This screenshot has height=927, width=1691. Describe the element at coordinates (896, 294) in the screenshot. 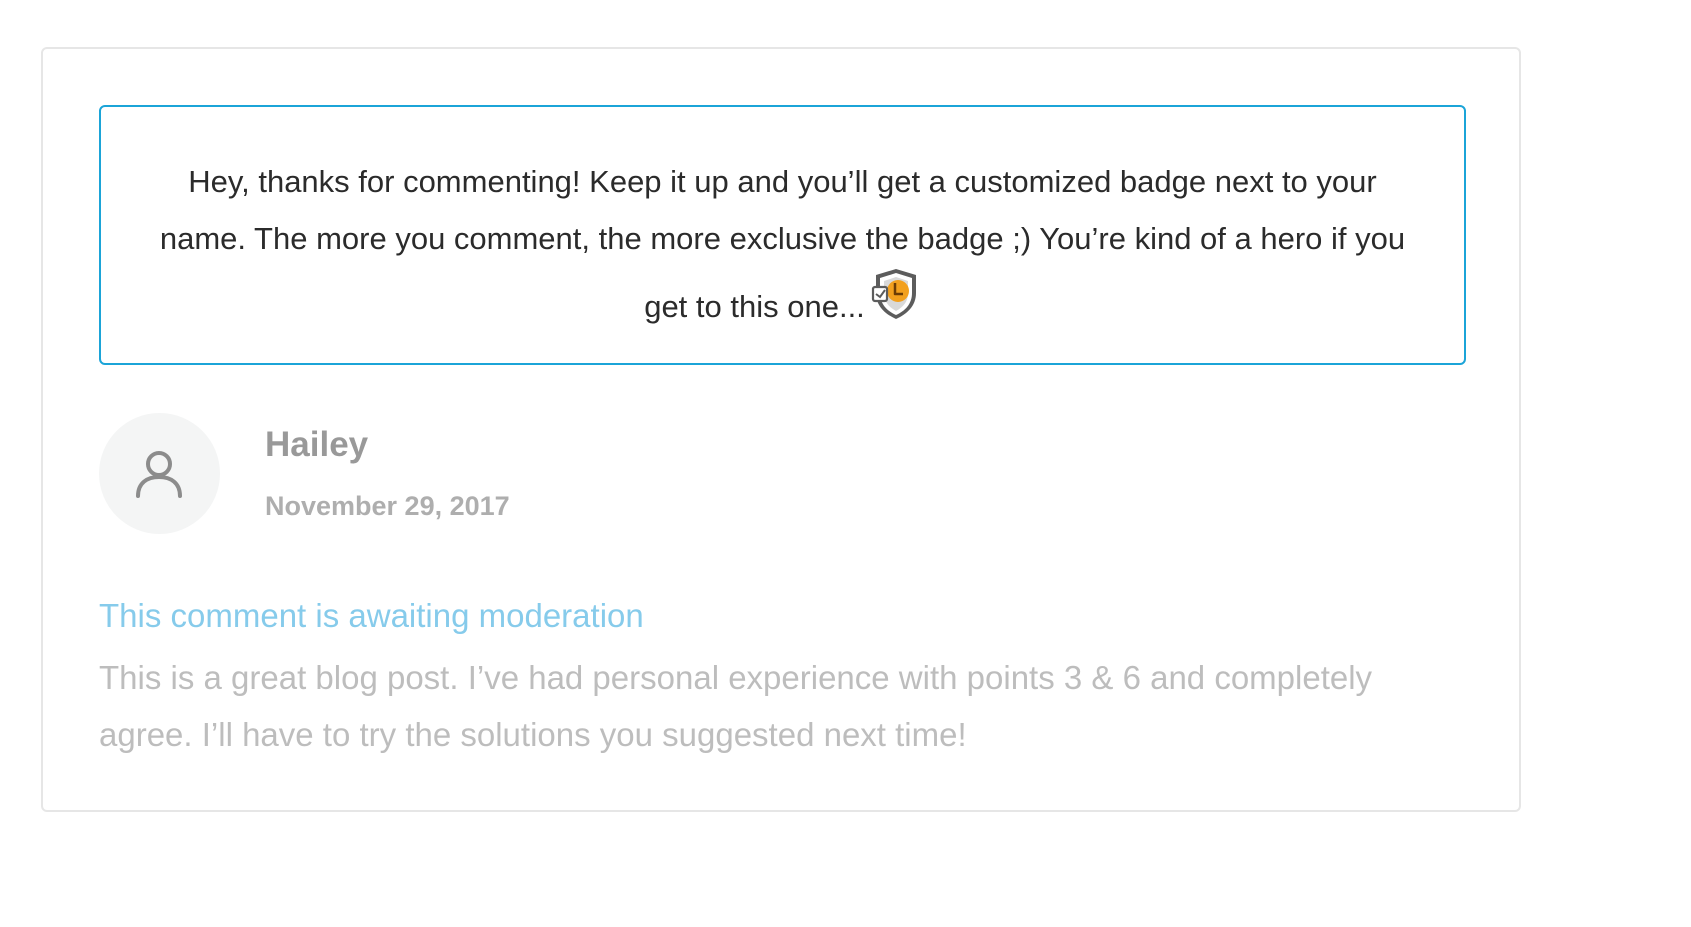

I see `shield-badge-icon` at that location.